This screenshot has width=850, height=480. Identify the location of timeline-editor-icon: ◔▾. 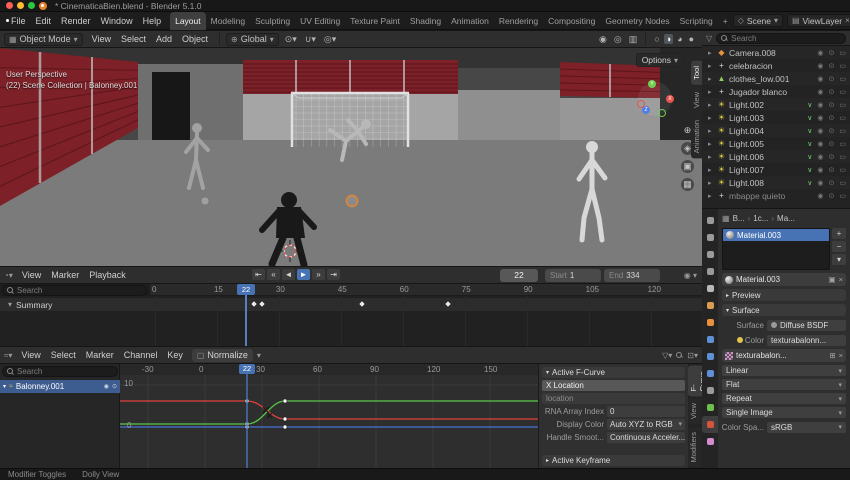
(8, 275).